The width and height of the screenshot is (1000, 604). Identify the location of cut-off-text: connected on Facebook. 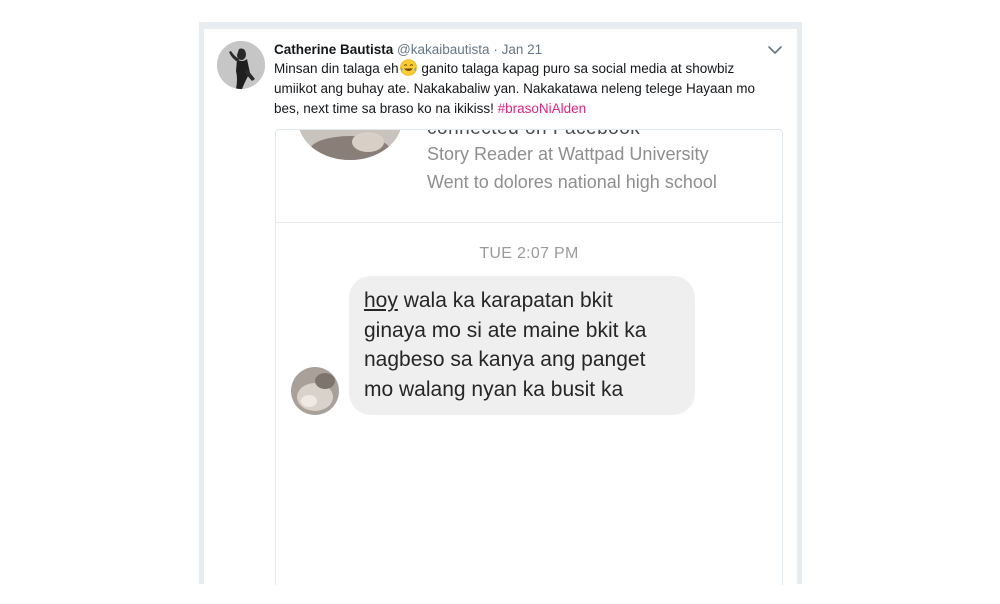
(533, 135).